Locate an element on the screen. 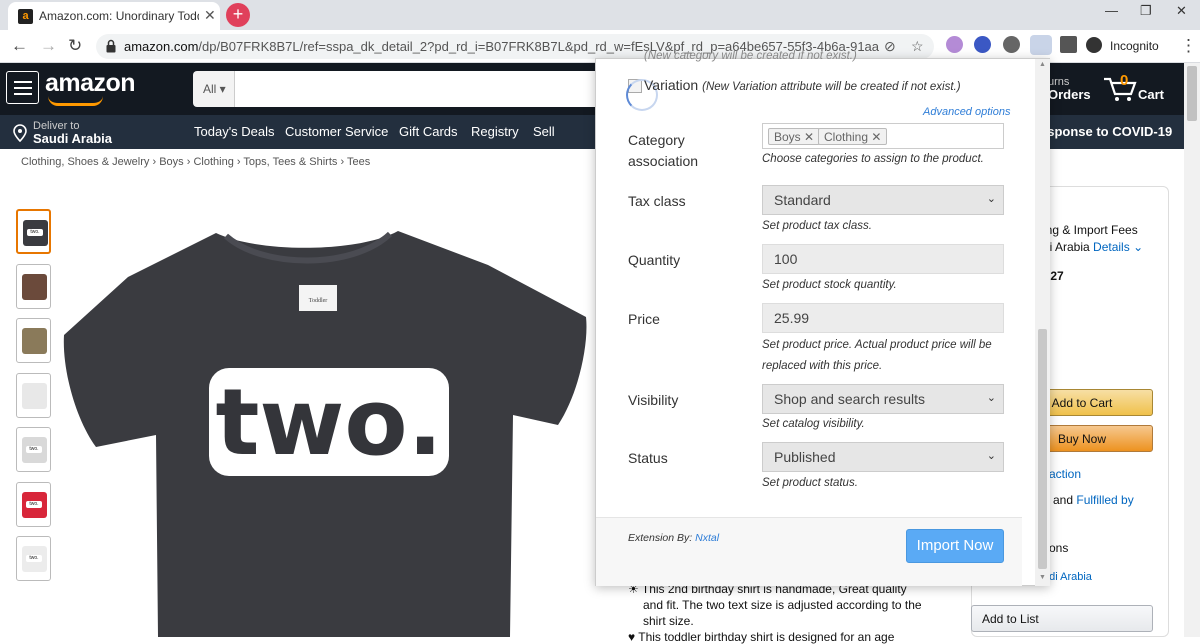 This screenshot has width=1200, height=644. status-value: Published is located at coordinates (805, 457).